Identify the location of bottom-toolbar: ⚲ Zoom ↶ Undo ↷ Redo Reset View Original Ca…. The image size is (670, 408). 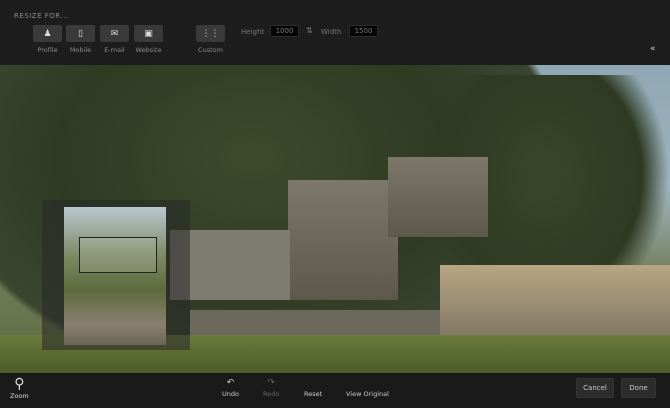
(335, 390).